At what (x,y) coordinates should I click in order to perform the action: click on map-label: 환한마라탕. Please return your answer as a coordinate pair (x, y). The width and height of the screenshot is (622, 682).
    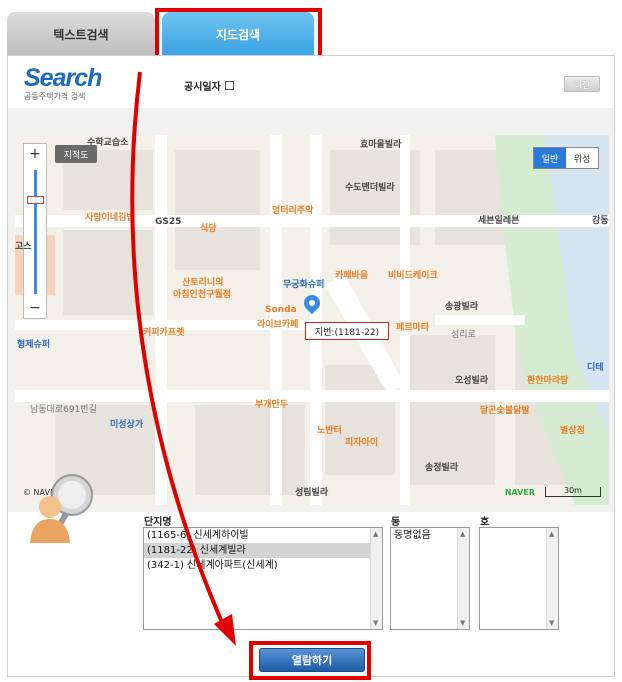
    Looking at the image, I should click on (548, 381).